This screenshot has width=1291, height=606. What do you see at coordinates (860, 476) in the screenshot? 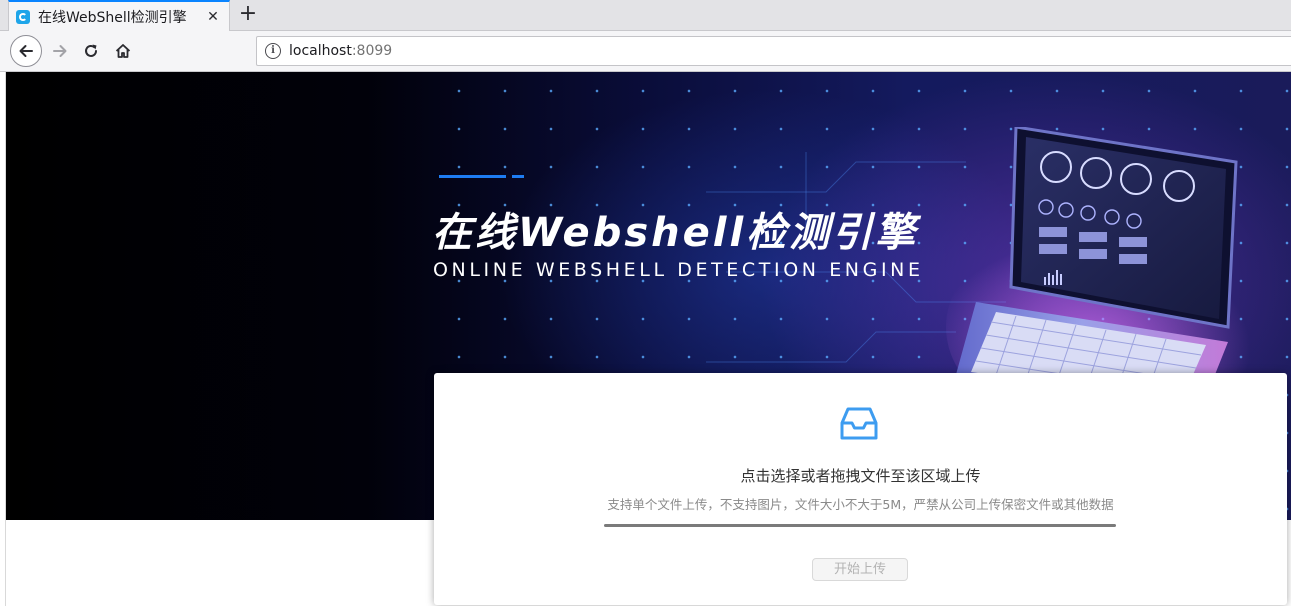
I see `upload-instruction: 点击选择或者拖拽文件至该区域上传` at bounding box center [860, 476].